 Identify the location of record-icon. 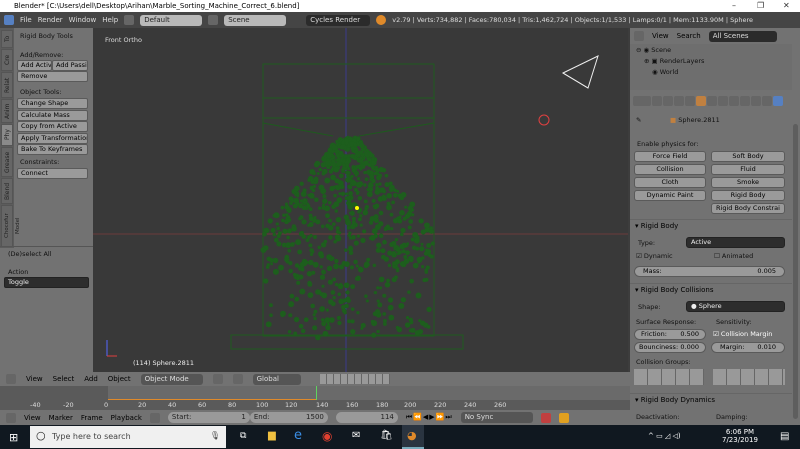
(545, 417).